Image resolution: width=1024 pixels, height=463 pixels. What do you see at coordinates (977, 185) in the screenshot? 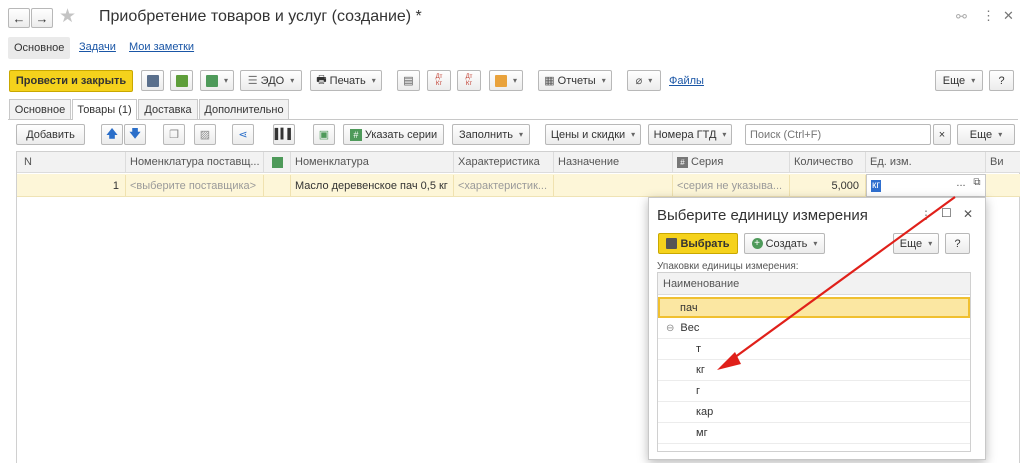
I see `unit-open-button: ⧉` at bounding box center [977, 185].